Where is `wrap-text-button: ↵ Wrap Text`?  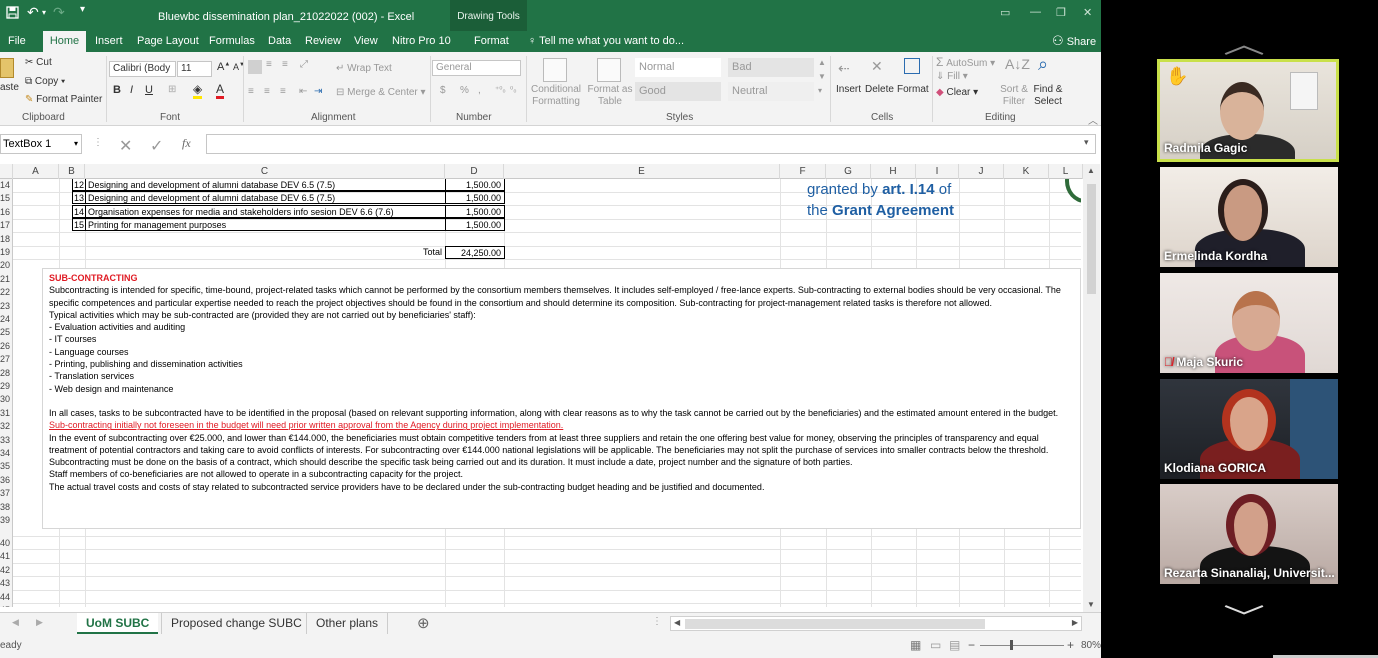
wrap-text-button: ↵ Wrap Text is located at coordinates (364, 68).